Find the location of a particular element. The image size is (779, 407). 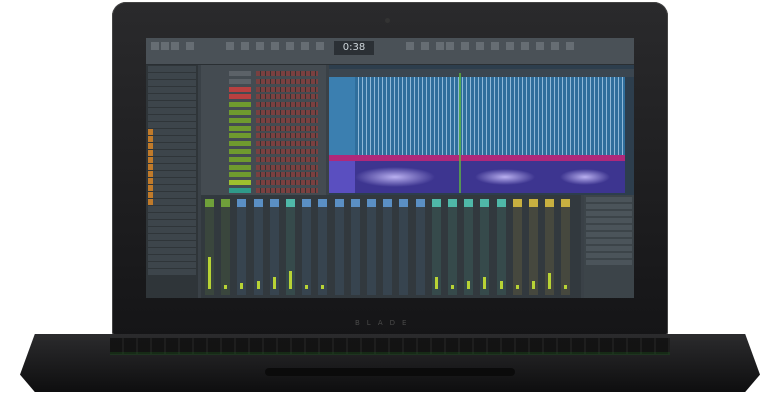

mixer-fx-slots is located at coordinates (609, 246).